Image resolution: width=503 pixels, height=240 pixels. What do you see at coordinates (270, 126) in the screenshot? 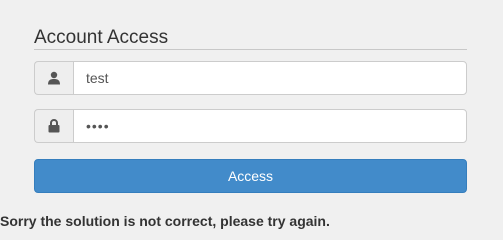
I see `password-input` at bounding box center [270, 126].